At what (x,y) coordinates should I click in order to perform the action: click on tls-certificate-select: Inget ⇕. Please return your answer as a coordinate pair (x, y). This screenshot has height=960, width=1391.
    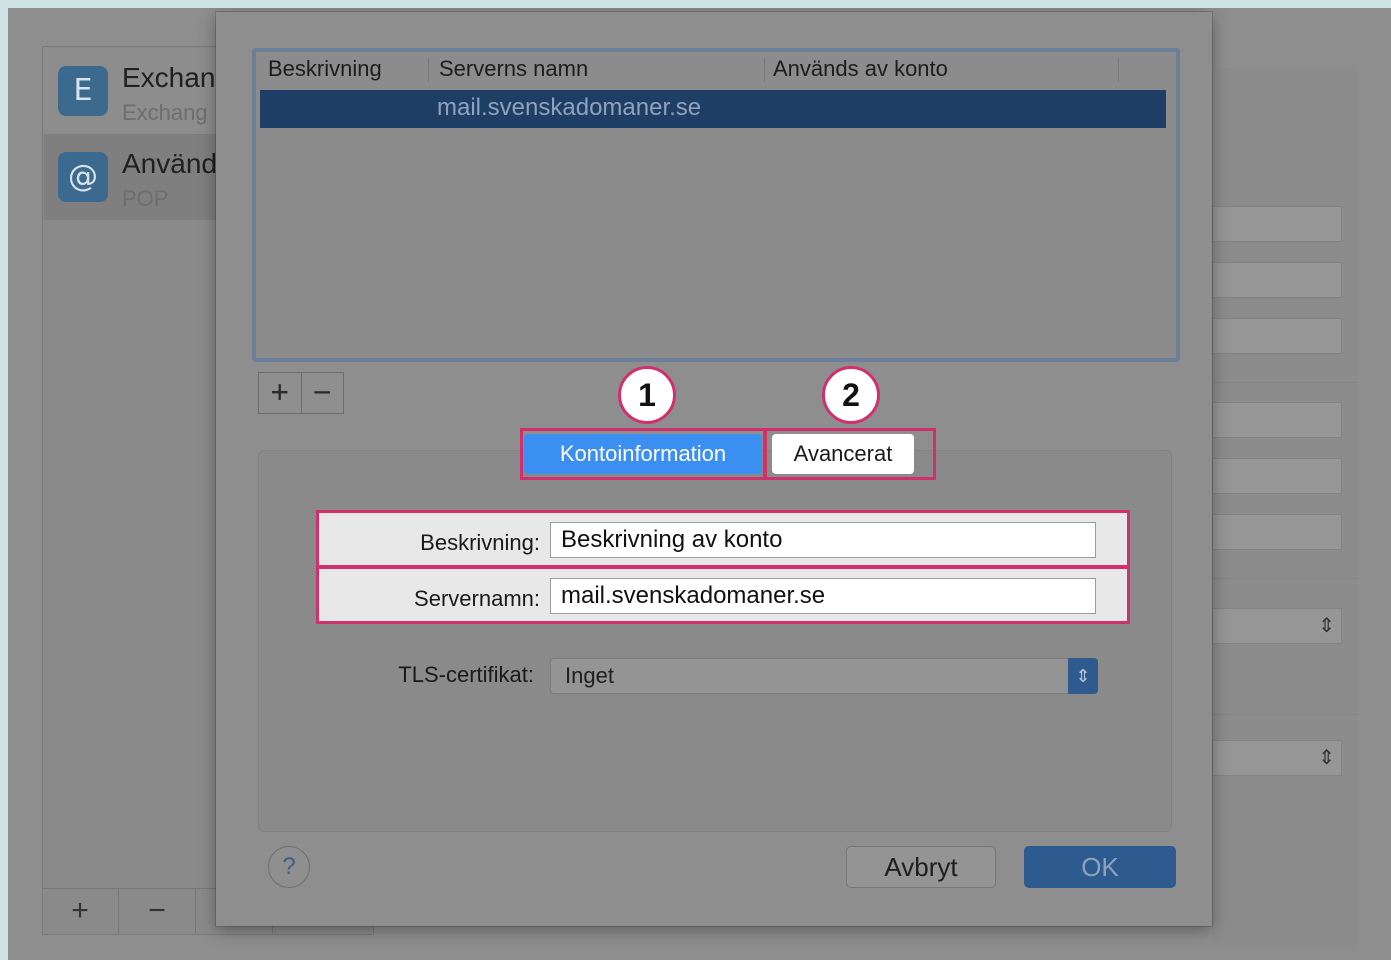
    Looking at the image, I should click on (824, 676).